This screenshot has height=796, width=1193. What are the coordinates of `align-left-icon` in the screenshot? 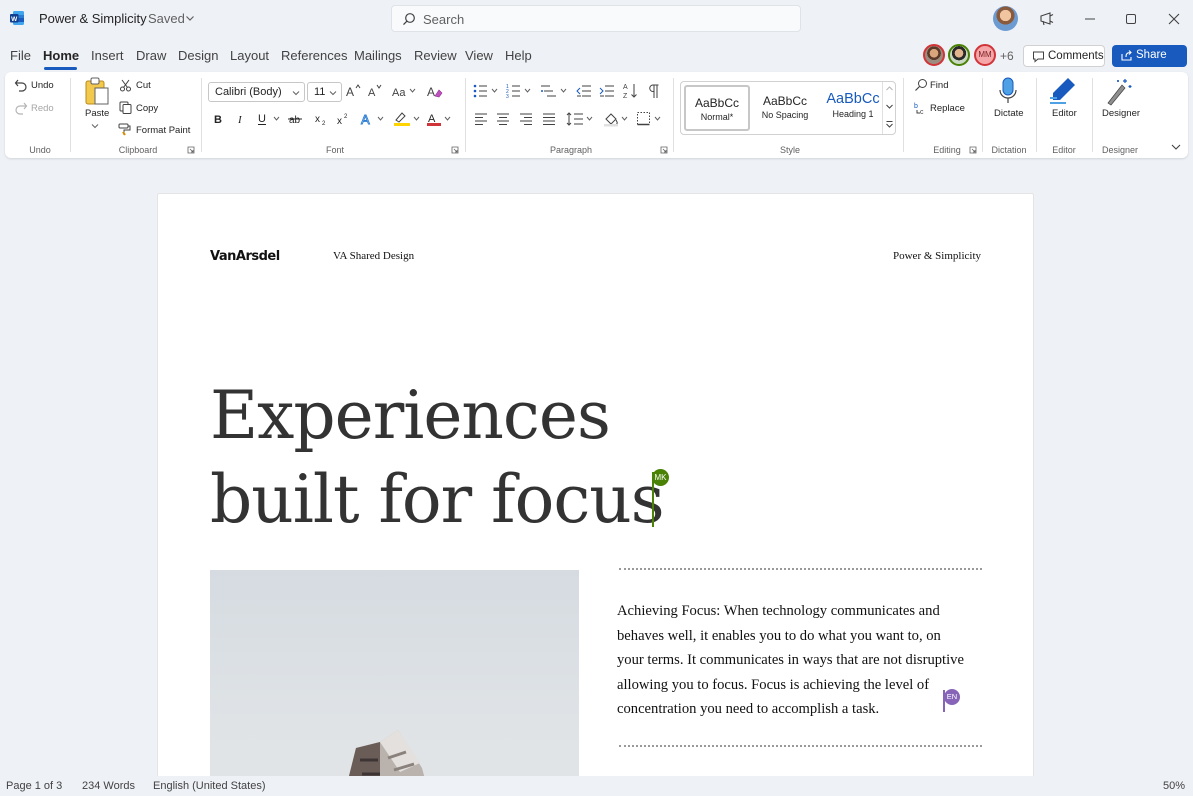 It's located at (481, 119).